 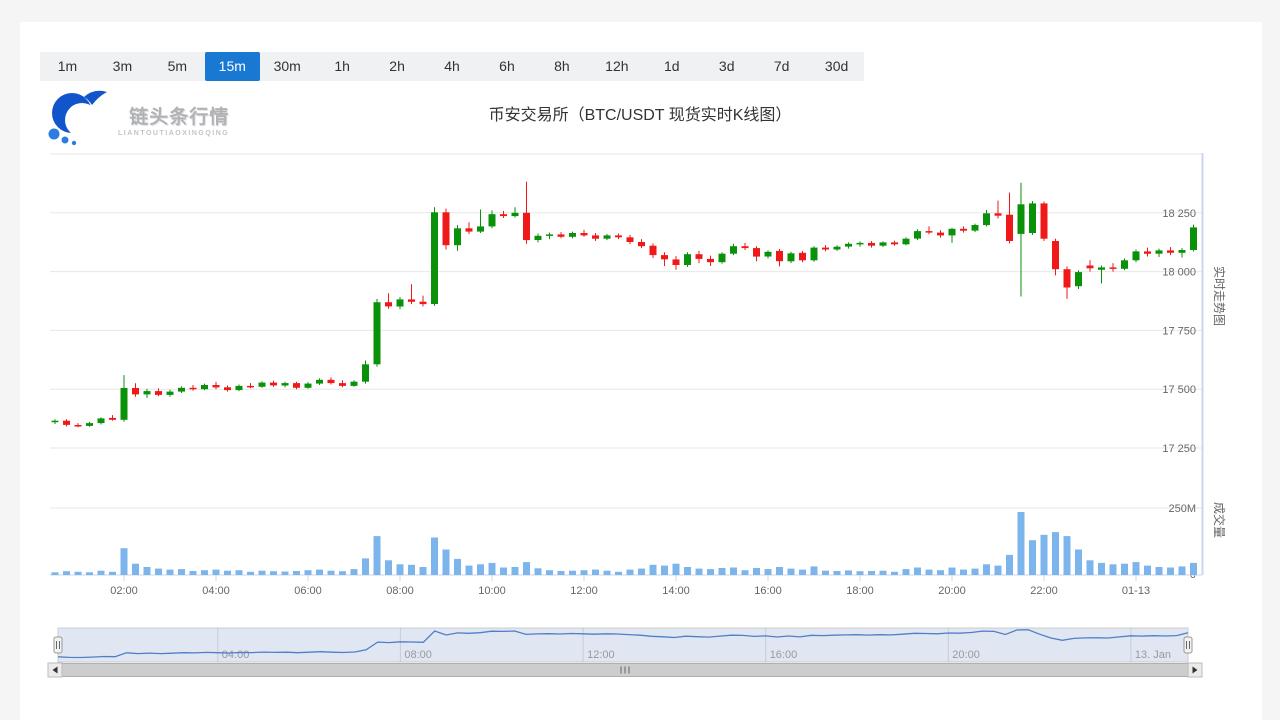 I want to click on x-tick-label: 16:00, so click(x=768, y=591).